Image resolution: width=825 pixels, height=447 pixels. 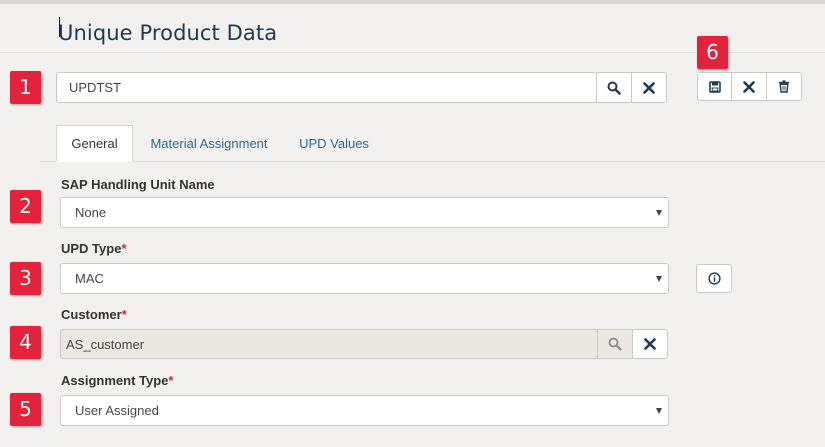 What do you see at coordinates (138, 184) in the screenshot?
I see `sap-handling-unit-label: SAP Handling Unit Name` at bounding box center [138, 184].